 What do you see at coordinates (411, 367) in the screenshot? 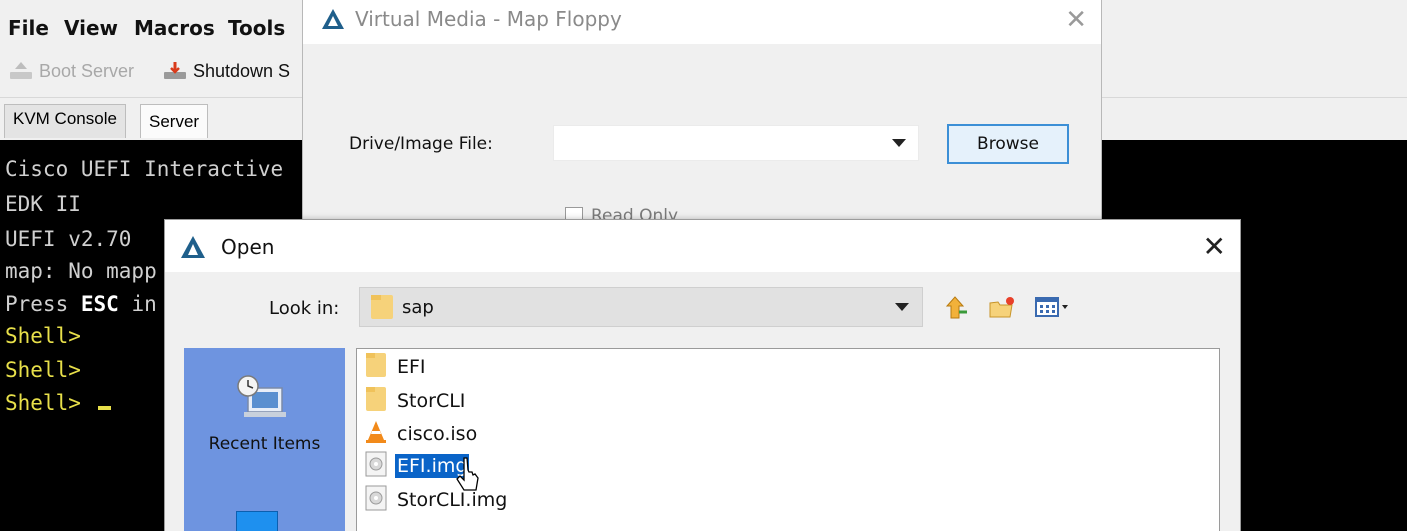
I see `file-name: EFI` at bounding box center [411, 367].